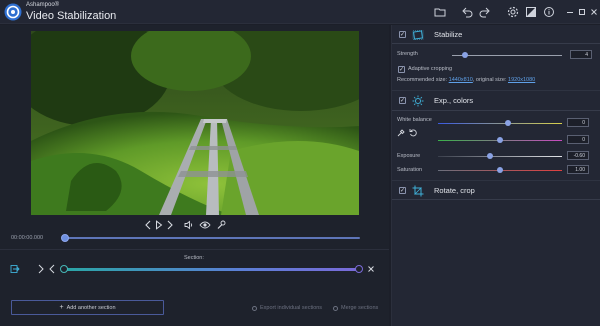 This screenshot has width=600, height=326. I want to click on adaptive-cropping-checkbox: ✓, so click(401, 69).